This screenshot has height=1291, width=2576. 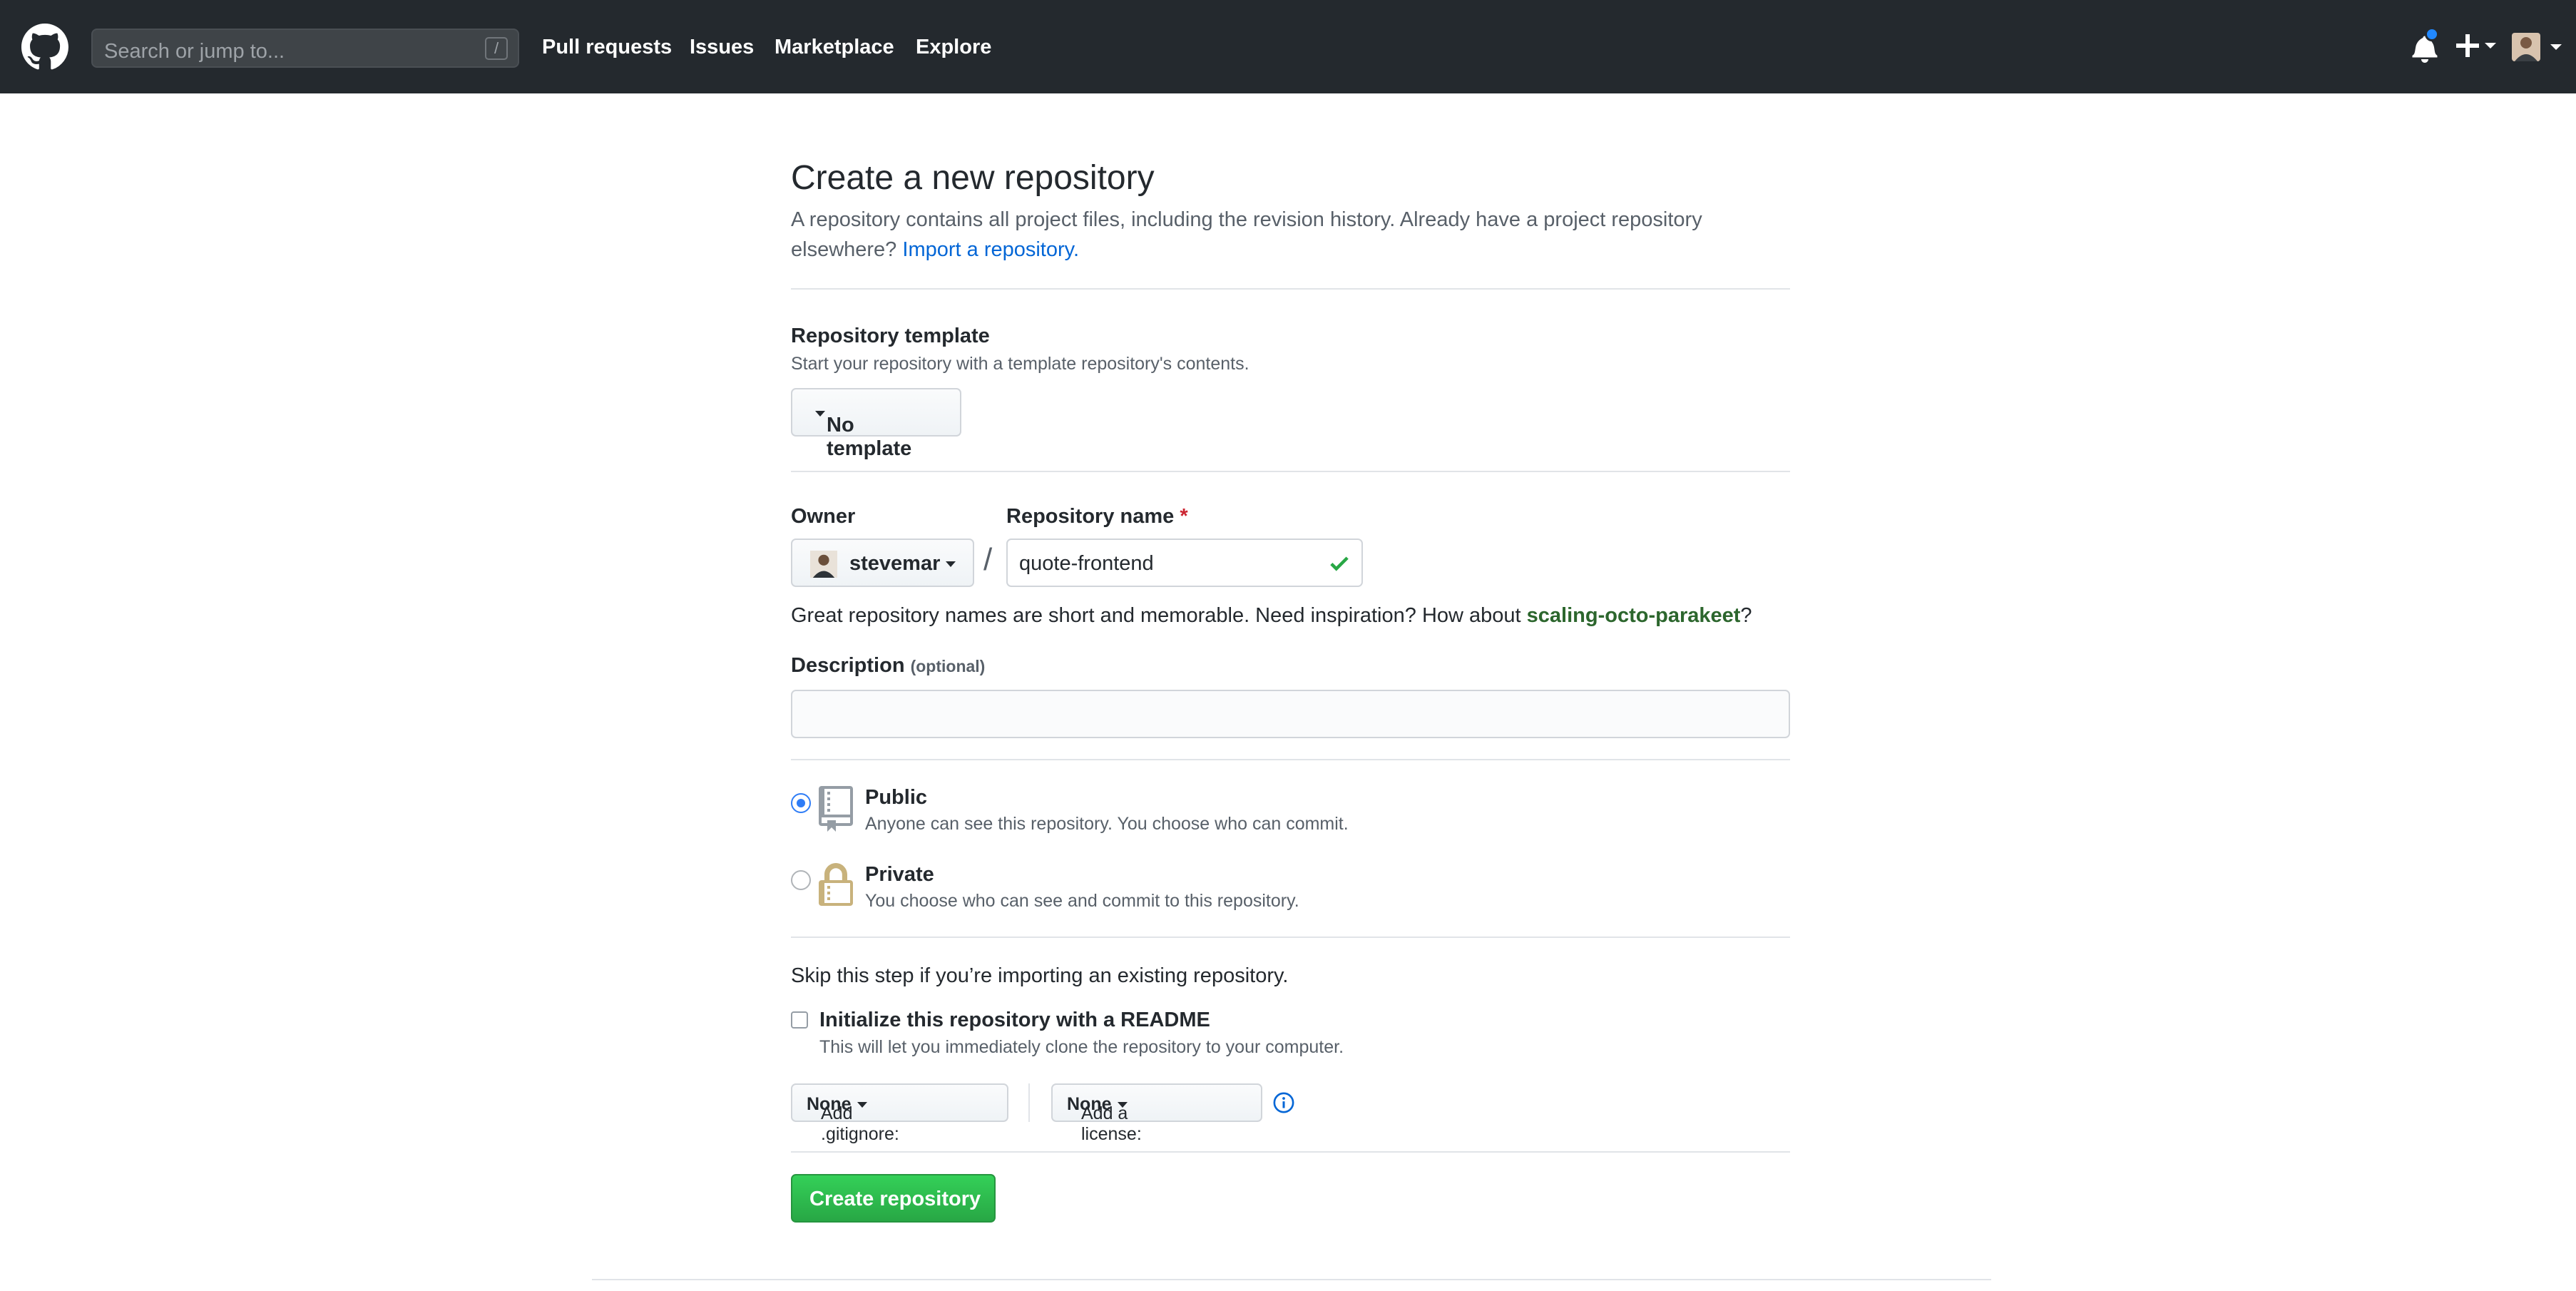 What do you see at coordinates (823, 564) in the screenshot?
I see `owner-avatar` at bounding box center [823, 564].